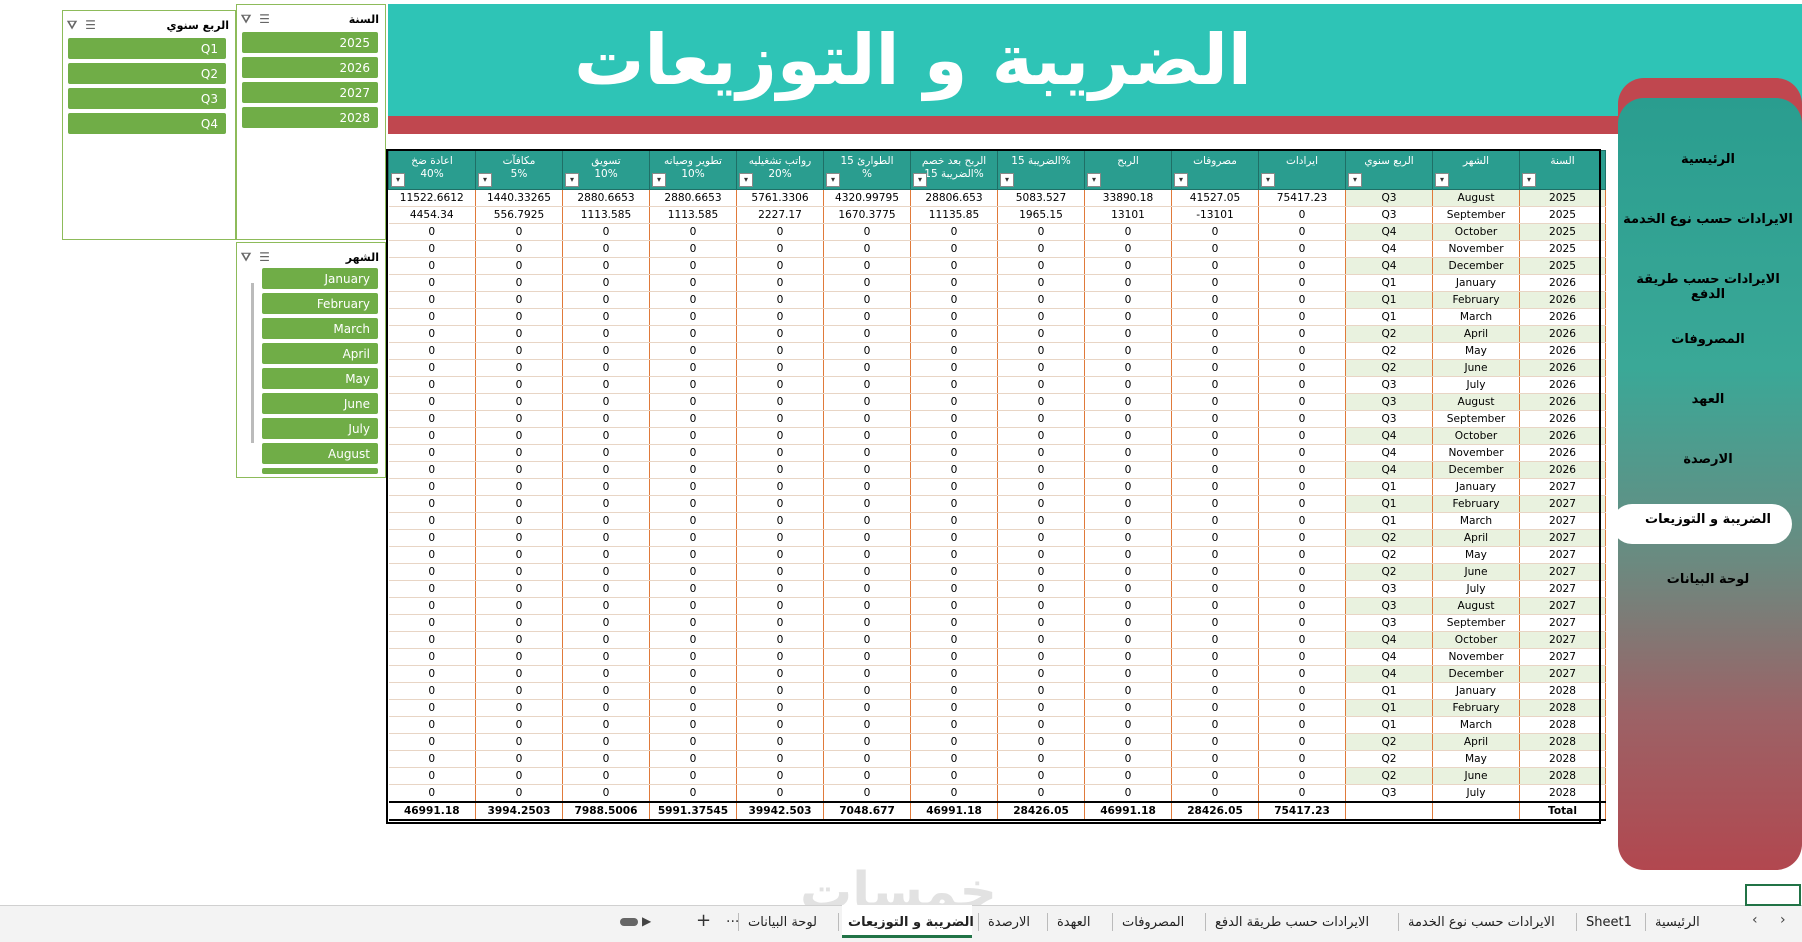  What do you see at coordinates (519, 198) in the screenshot?
I see `table-cell: 1440.33265` at bounding box center [519, 198].